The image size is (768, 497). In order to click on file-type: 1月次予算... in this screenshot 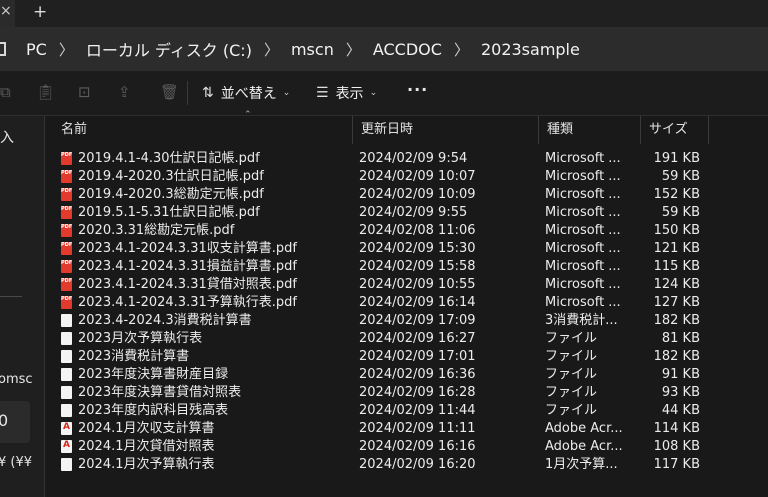, I will do `click(581, 464)`.